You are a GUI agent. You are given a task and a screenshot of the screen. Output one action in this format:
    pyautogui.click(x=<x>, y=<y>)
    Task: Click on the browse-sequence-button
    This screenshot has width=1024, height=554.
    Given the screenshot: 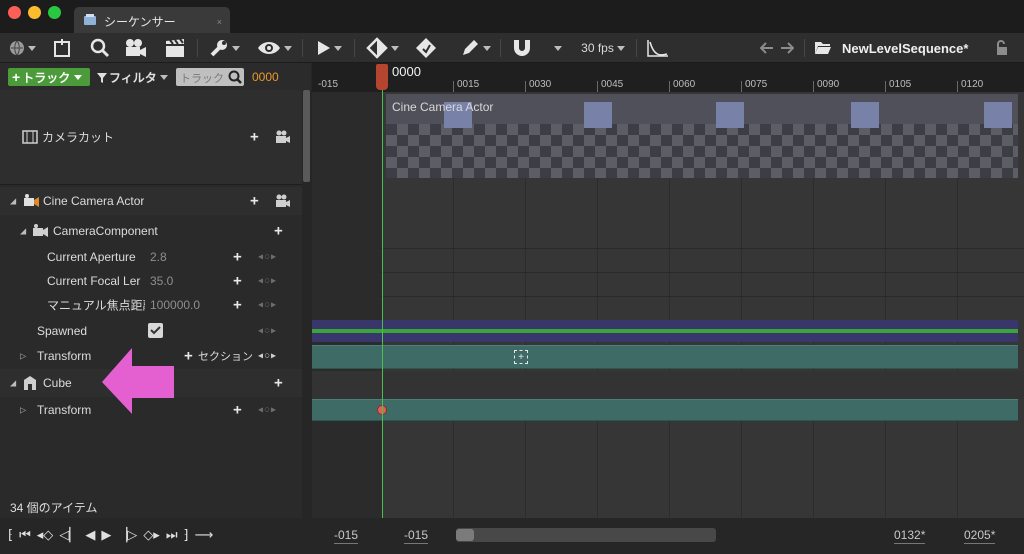 What is the action you would take?
    pyautogui.click(x=823, y=48)
    